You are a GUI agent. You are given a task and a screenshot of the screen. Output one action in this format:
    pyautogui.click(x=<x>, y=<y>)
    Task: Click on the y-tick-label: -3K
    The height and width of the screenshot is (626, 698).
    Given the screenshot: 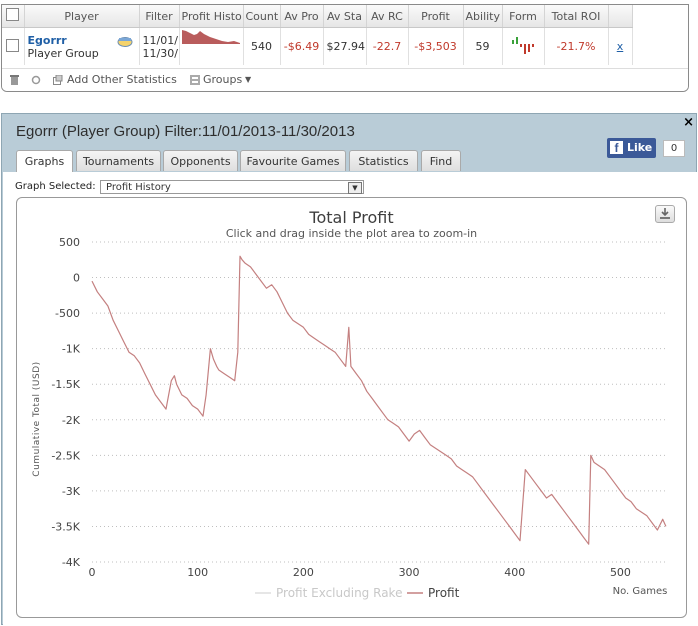 What is the action you would take?
    pyautogui.click(x=71, y=491)
    